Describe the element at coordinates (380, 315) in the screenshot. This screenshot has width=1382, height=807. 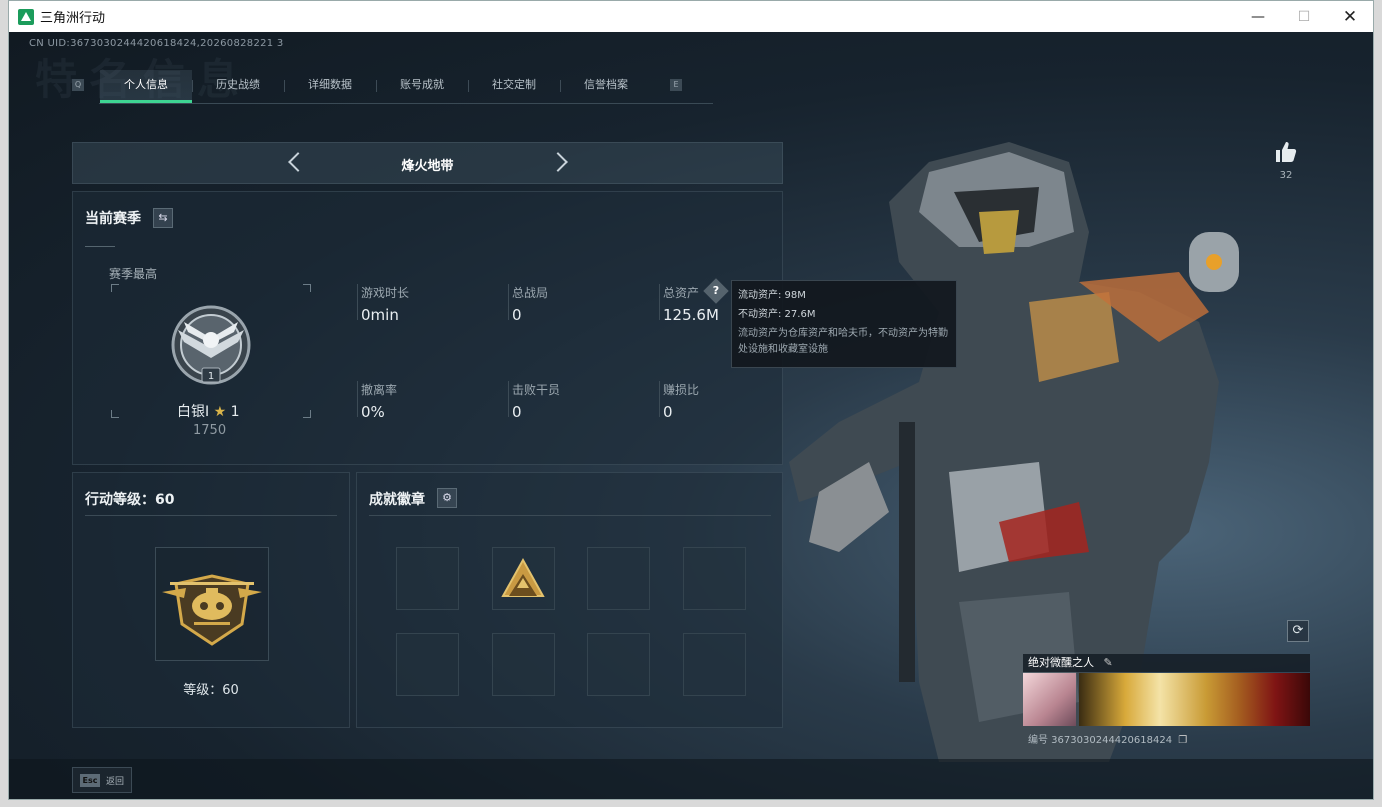
I see `stat-value-playtime: 0min` at that location.